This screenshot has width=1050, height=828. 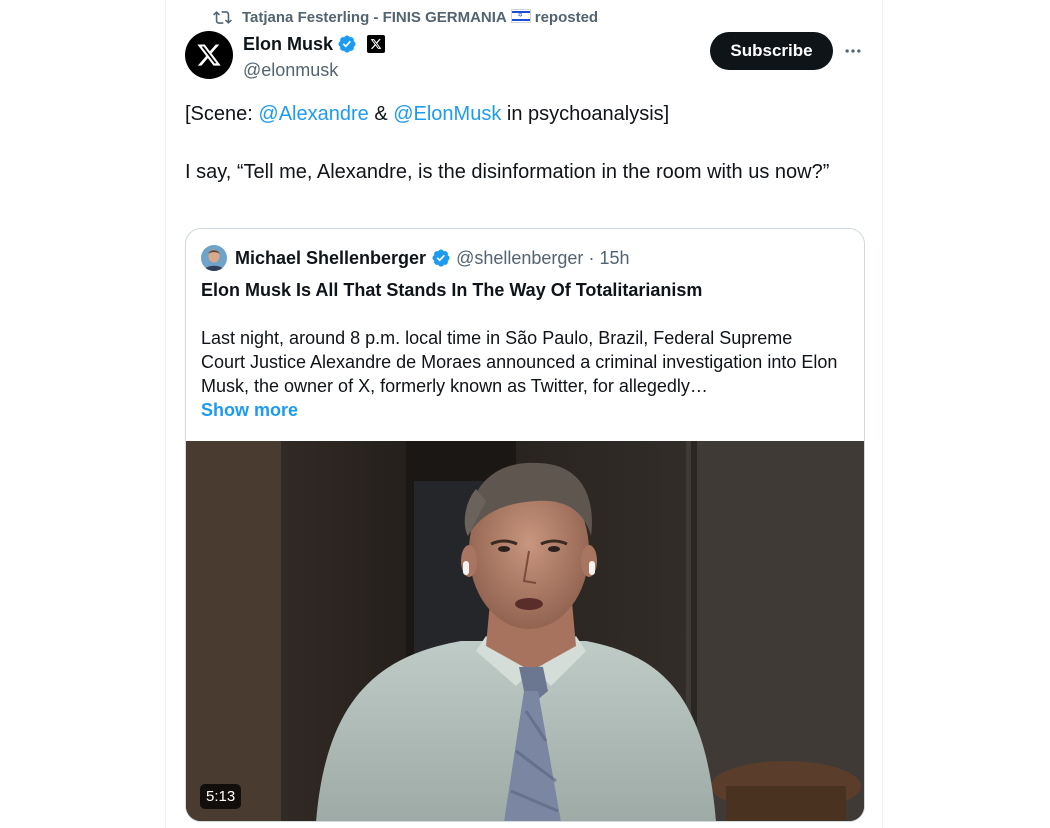 I want to click on author-handle: @elonmusk, so click(x=314, y=70).